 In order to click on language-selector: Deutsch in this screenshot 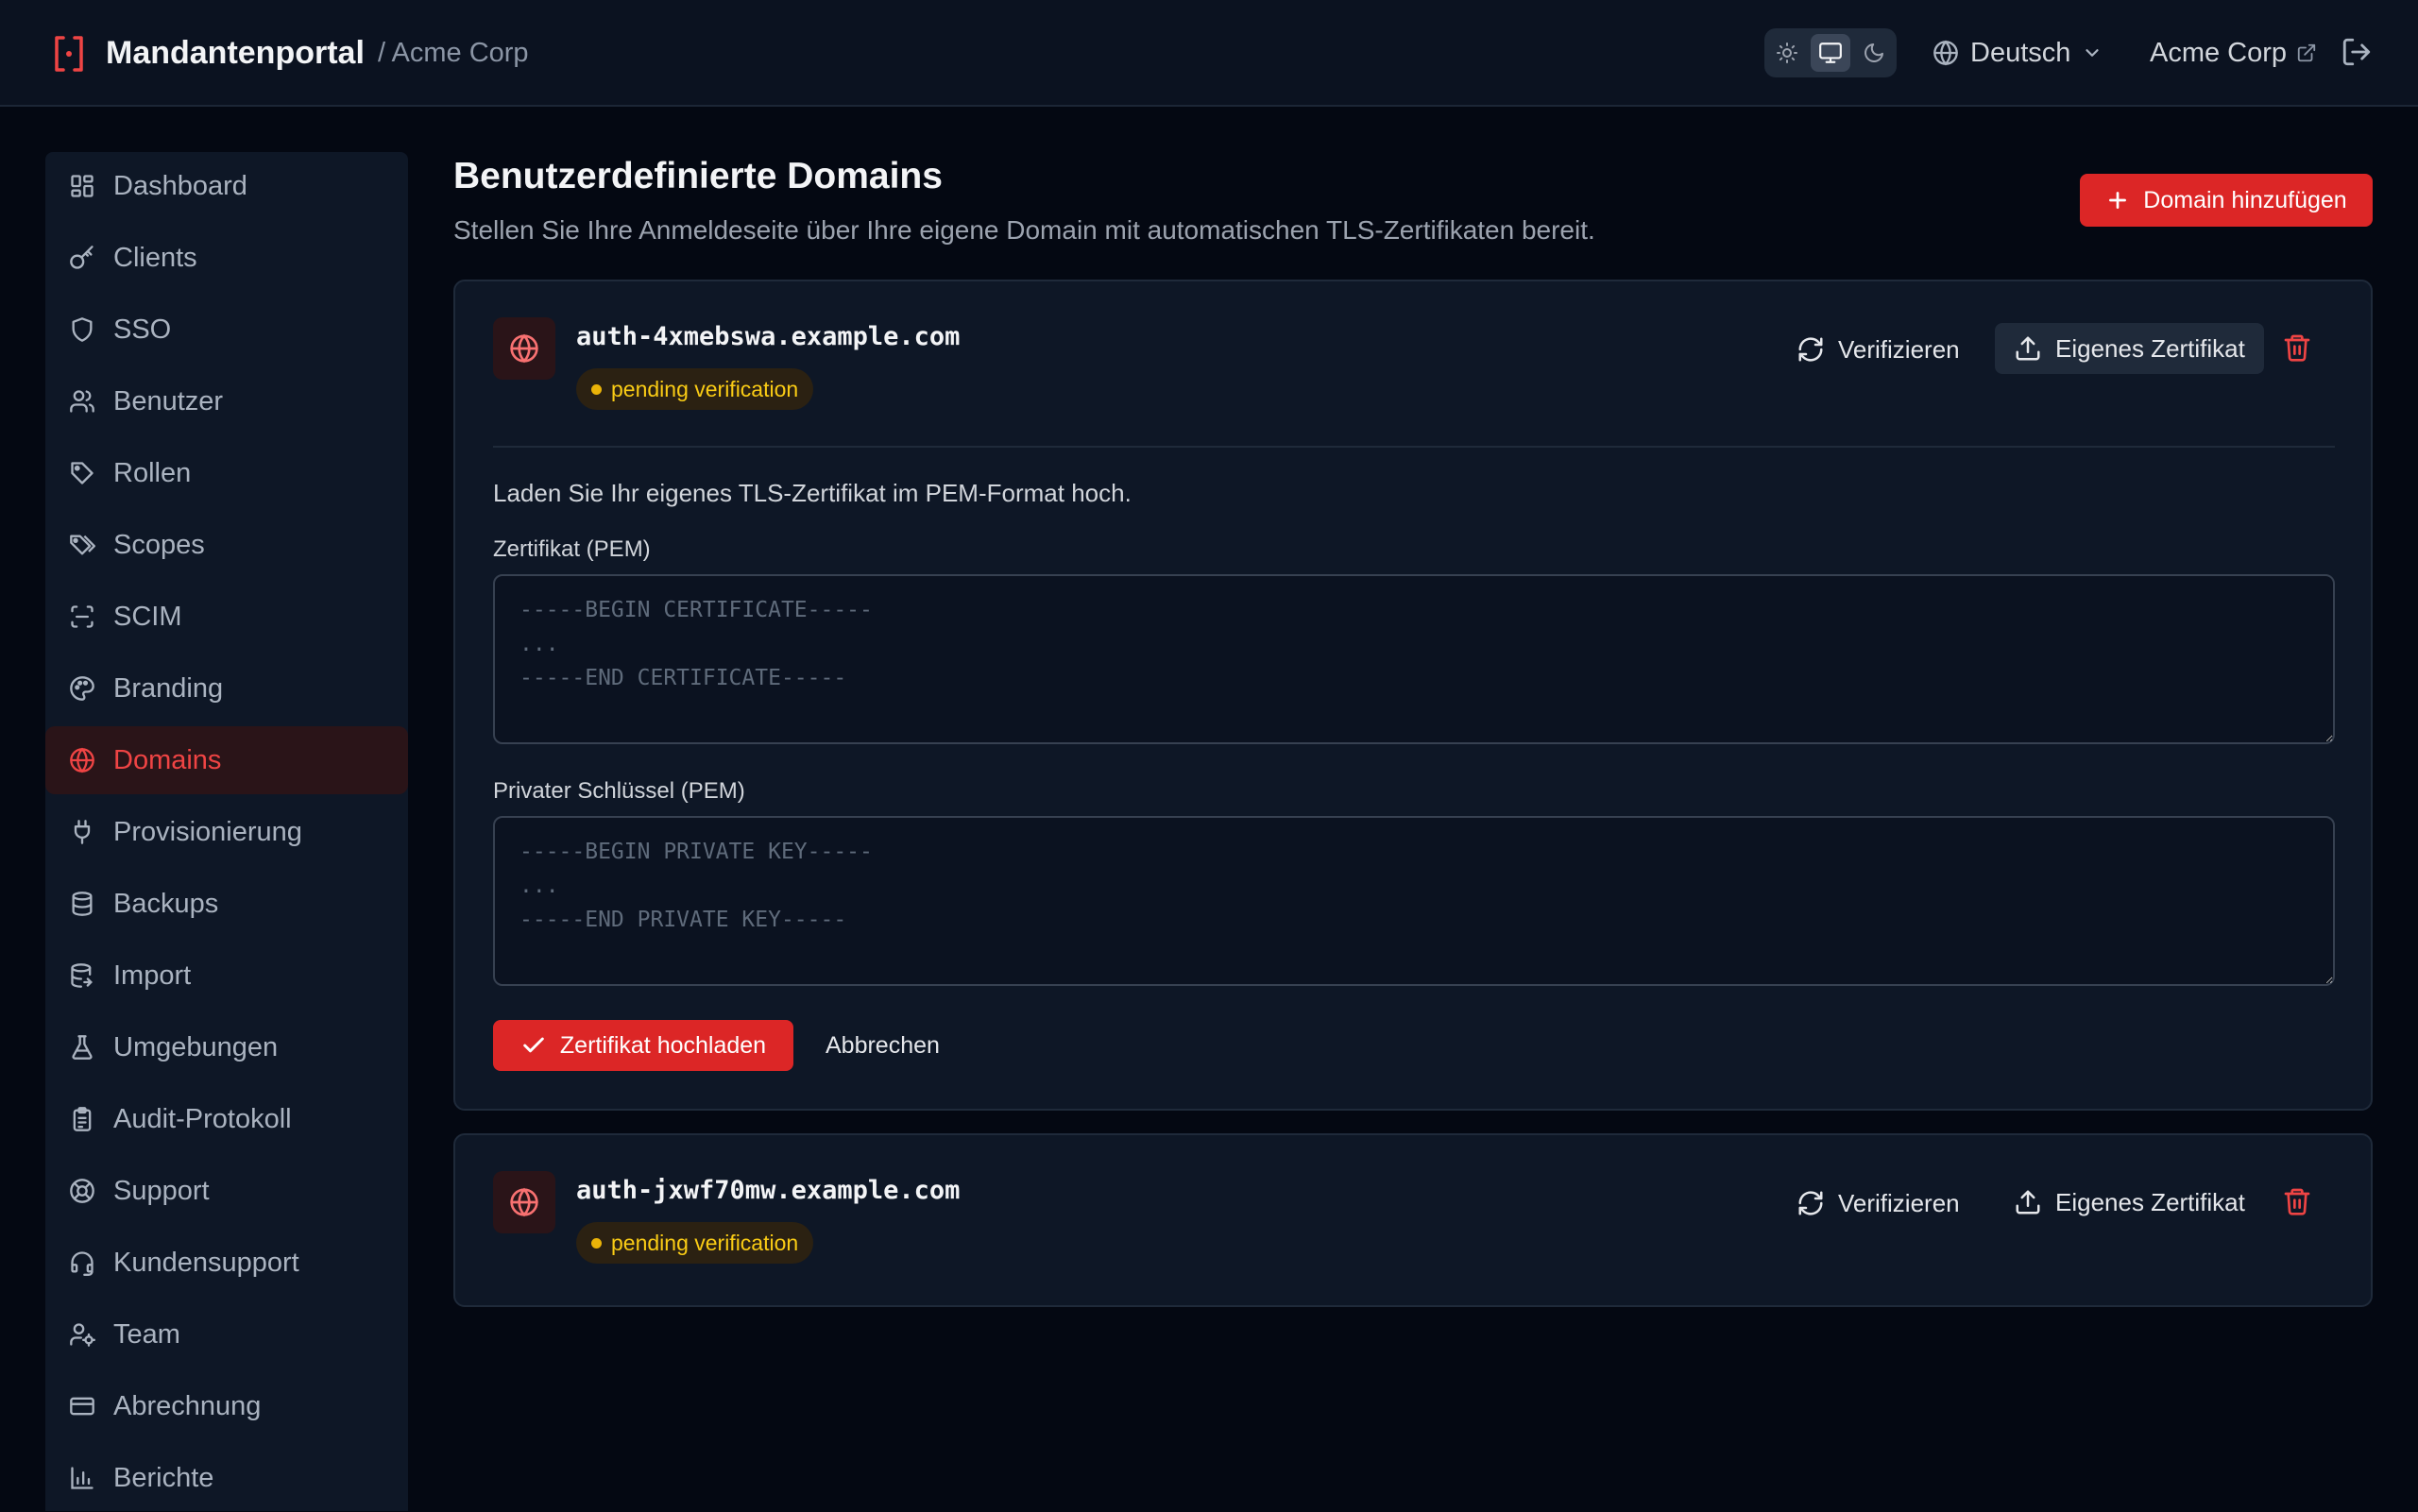, I will do `click(2018, 53)`.